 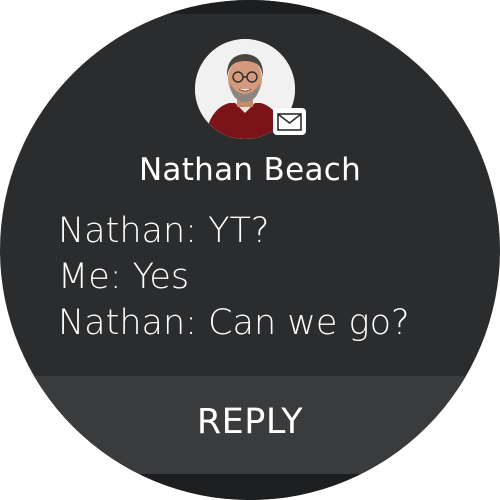 What do you see at coordinates (250, 422) in the screenshot?
I see `reply-label: REPLY` at bounding box center [250, 422].